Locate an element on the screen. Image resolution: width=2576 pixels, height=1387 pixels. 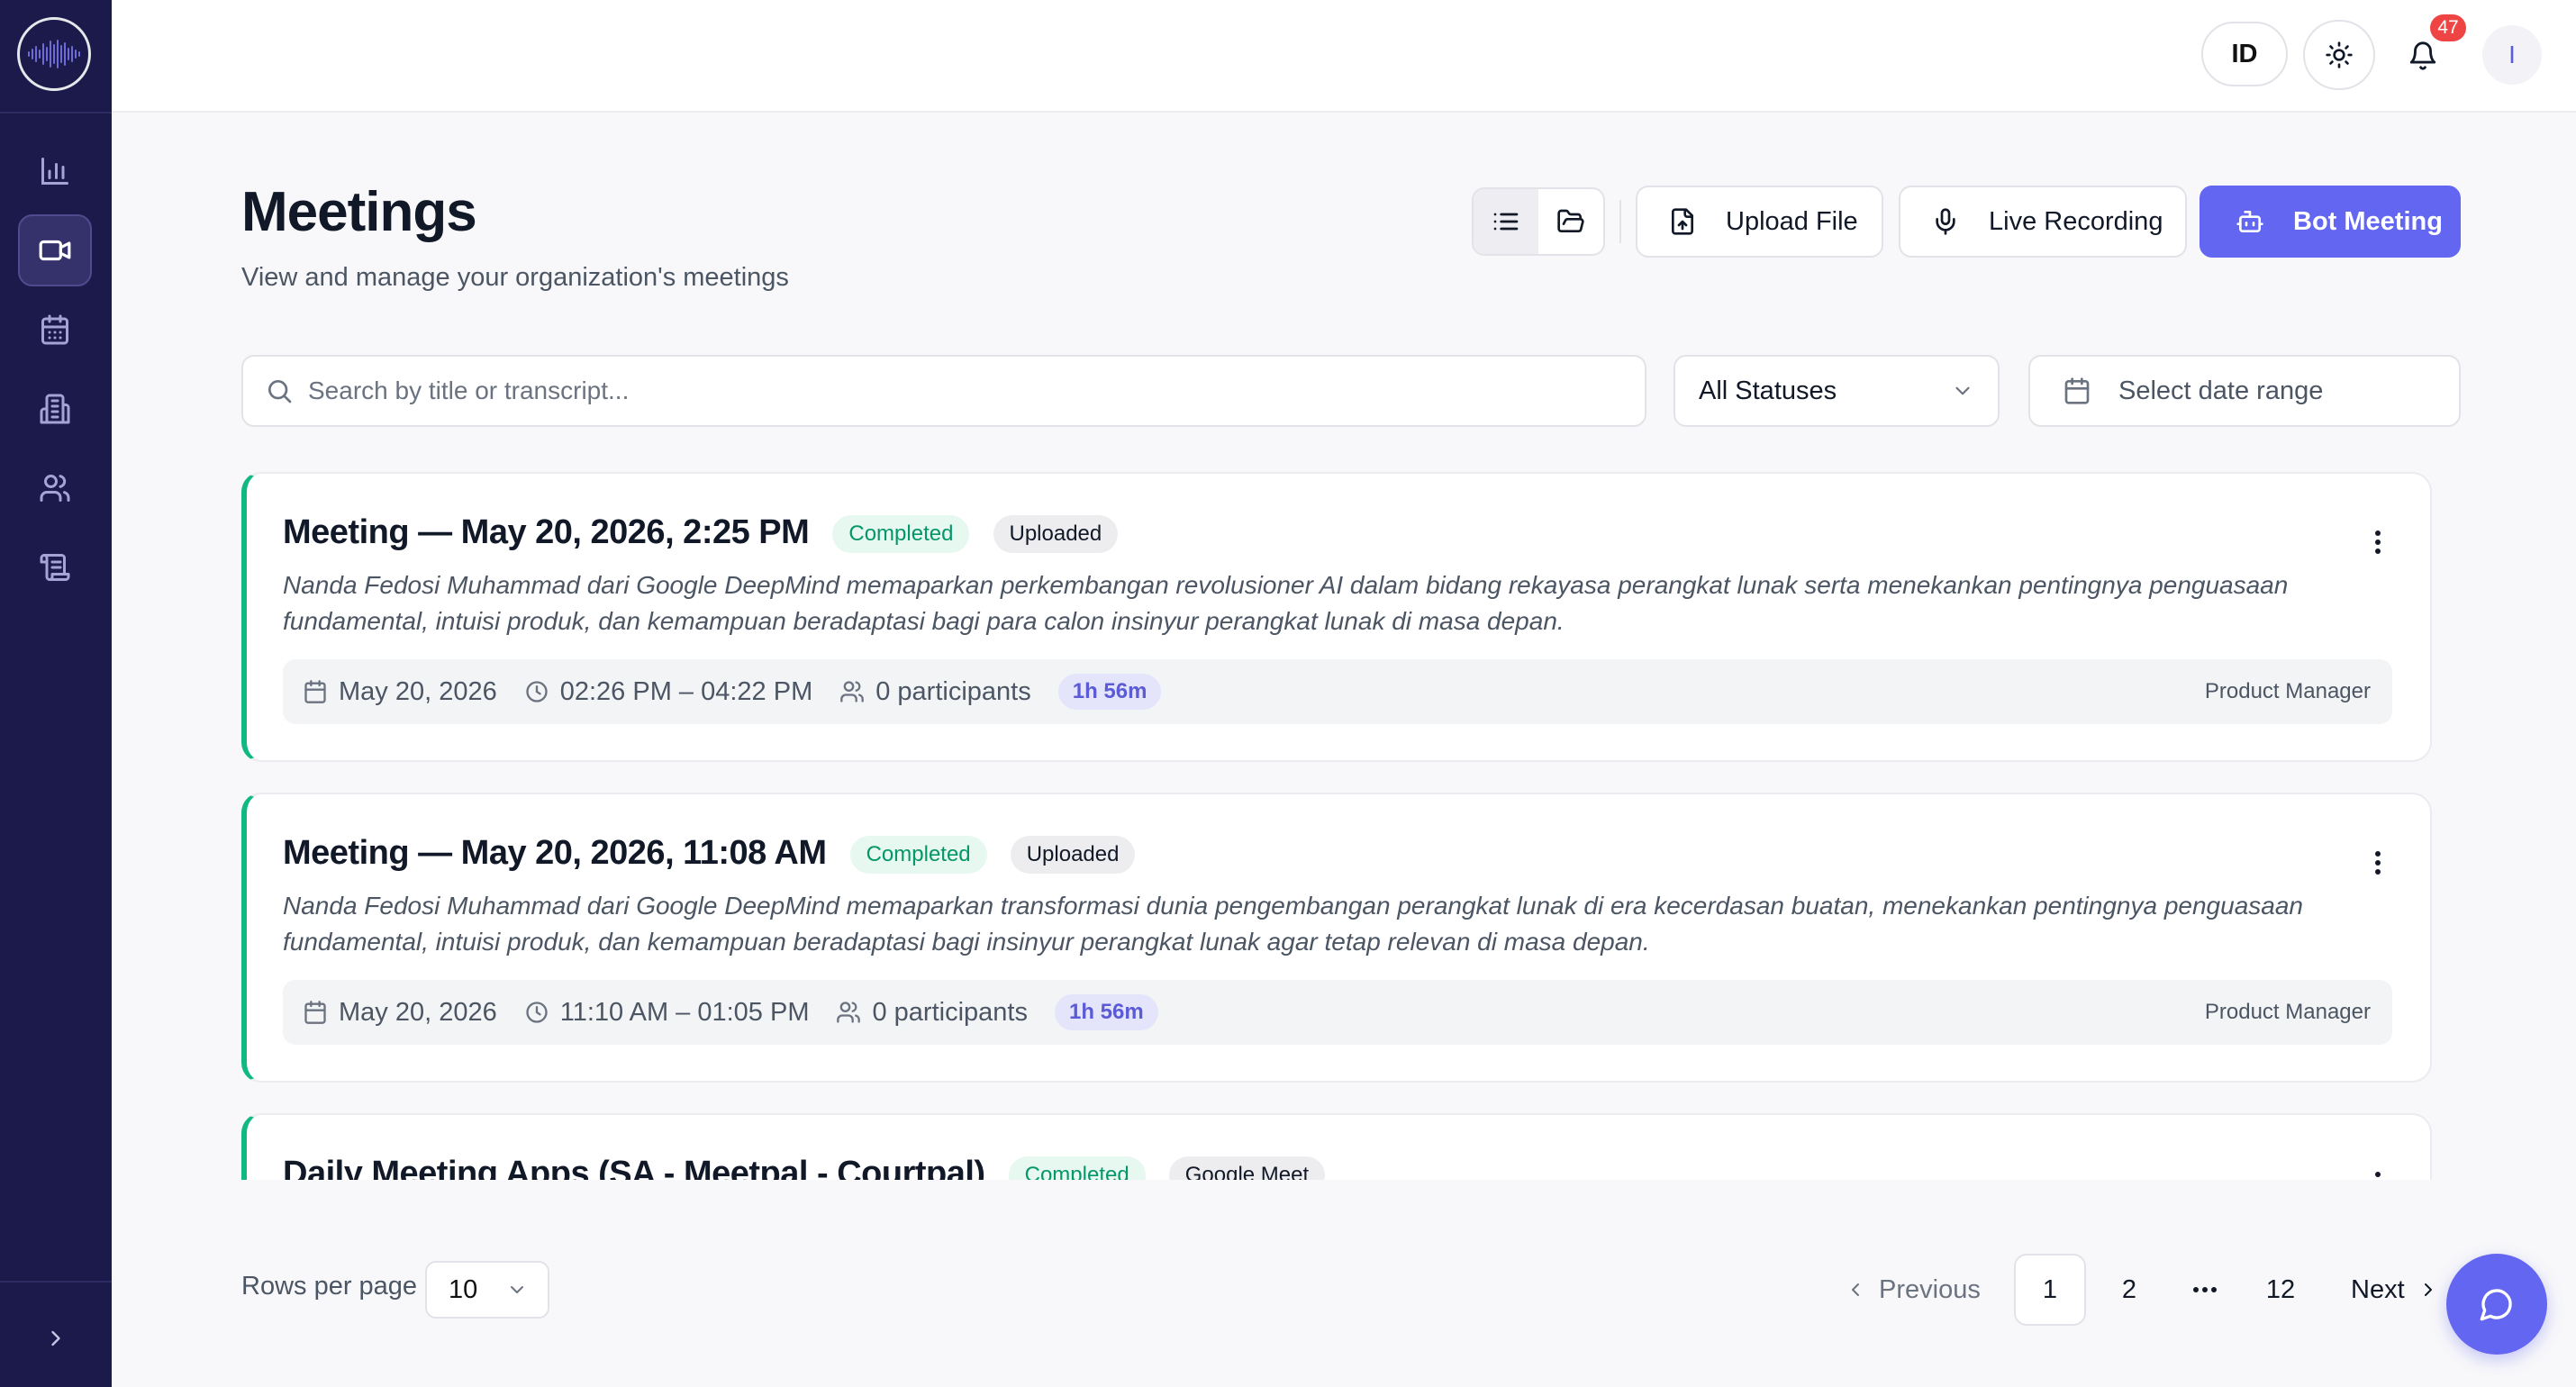
status-filter-select: All Statuses is located at coordinates (1836, 391).